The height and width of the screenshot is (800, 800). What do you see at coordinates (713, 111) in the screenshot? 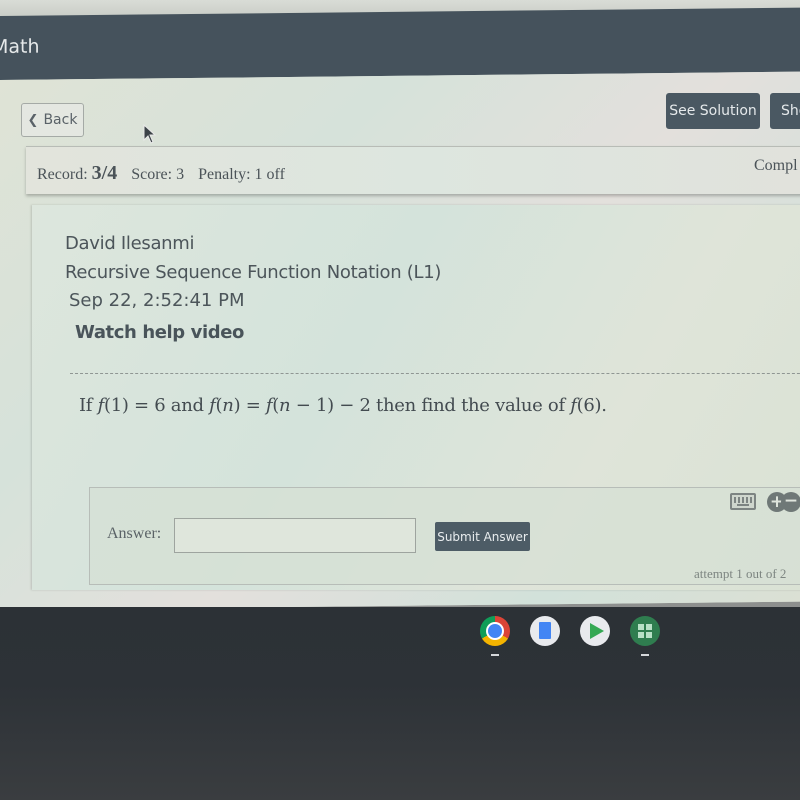
I see `see-solution-button: See Solution` at bounding box center [713, 111].